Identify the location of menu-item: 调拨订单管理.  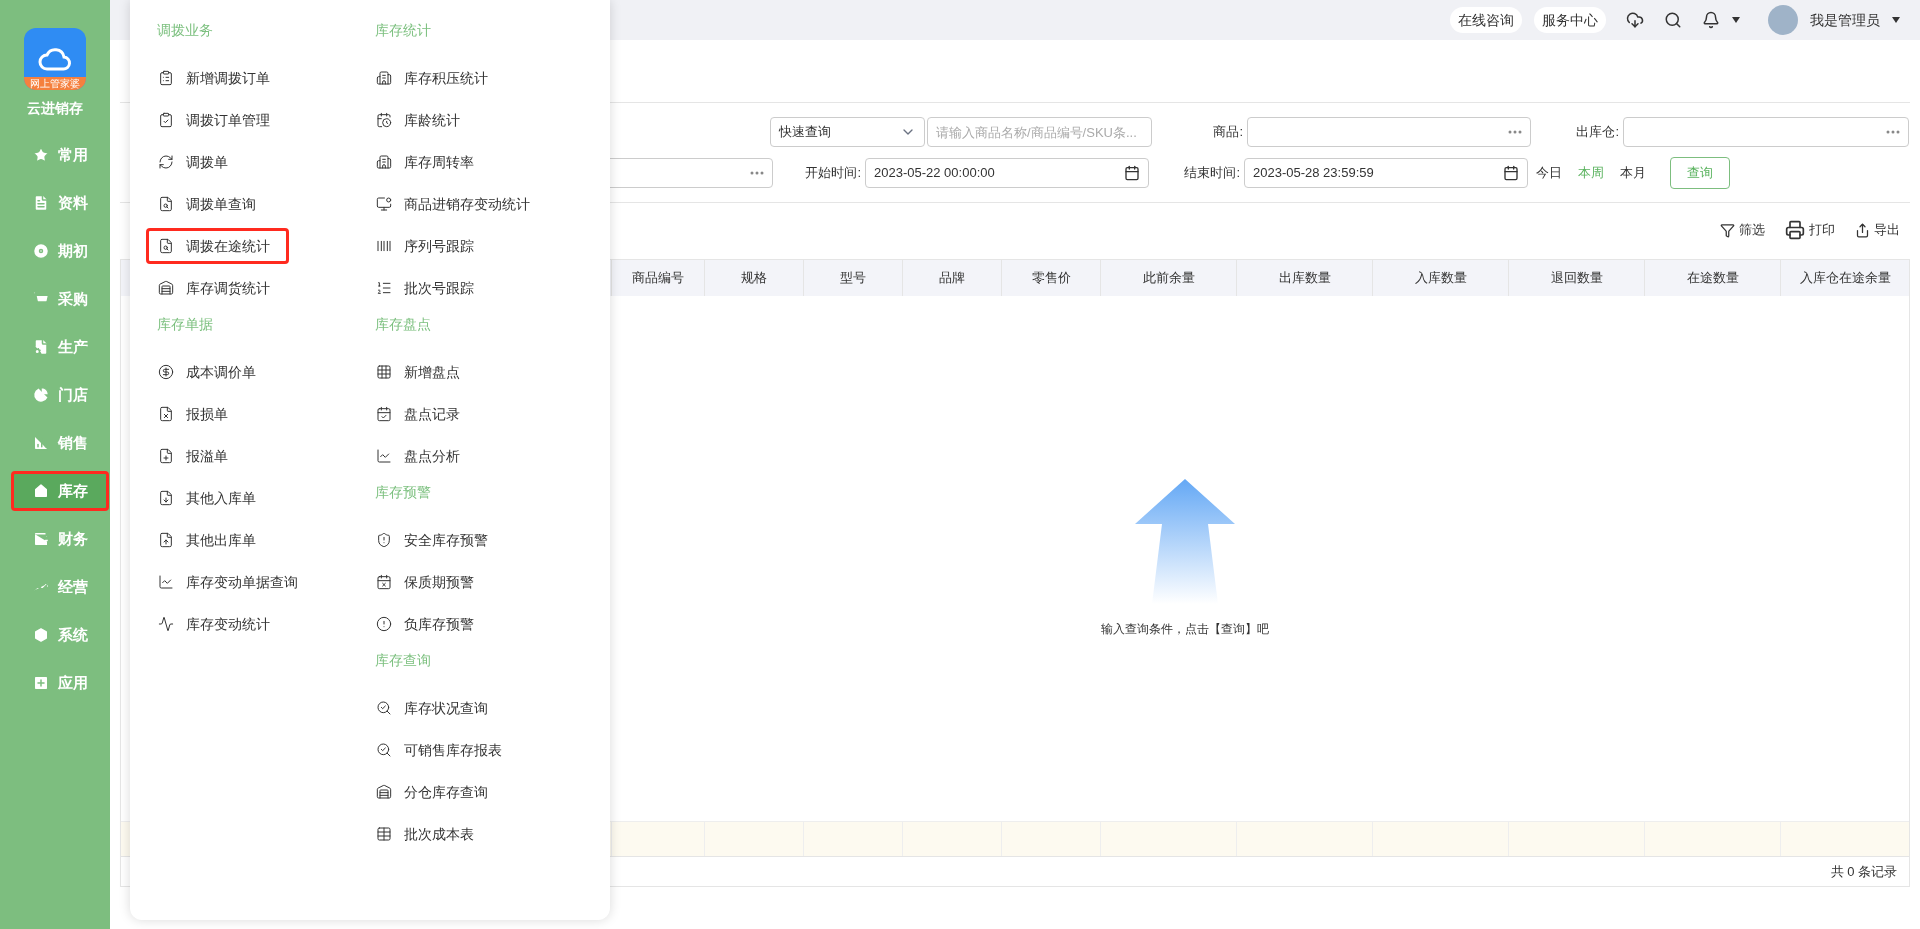
(217, 120).